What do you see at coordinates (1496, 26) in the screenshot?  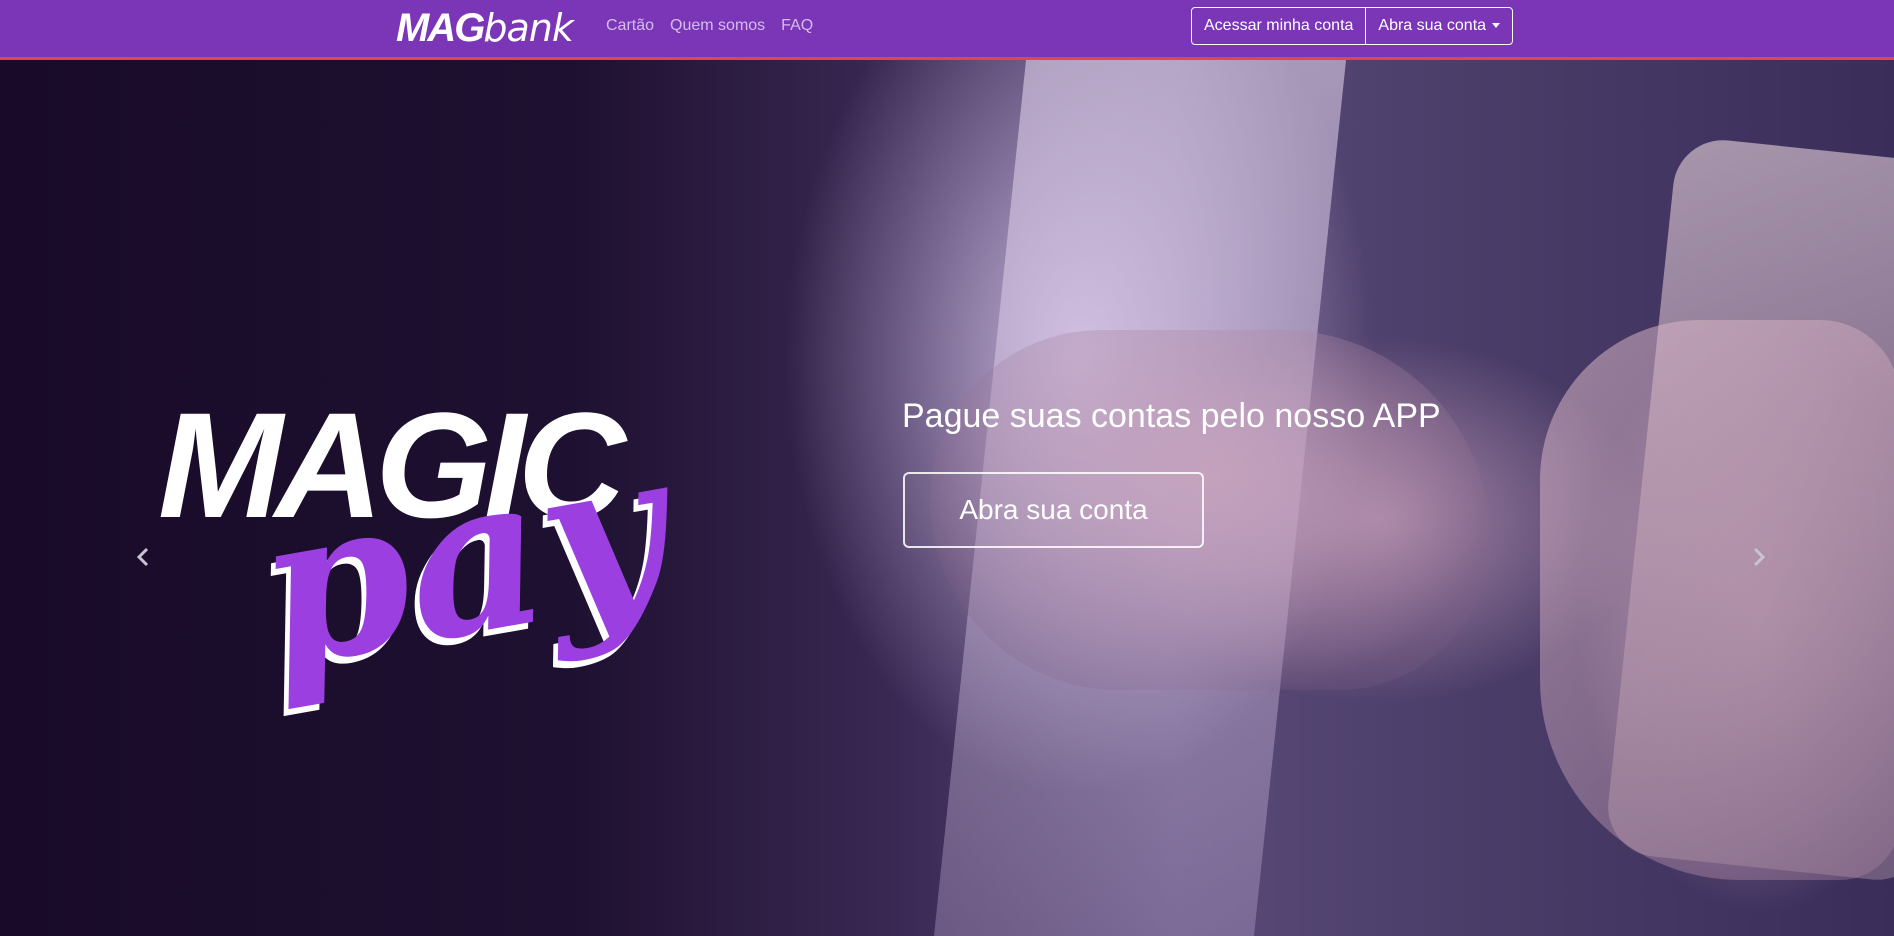 I see `caret-down-icon` at bounding box center [1496, 26].